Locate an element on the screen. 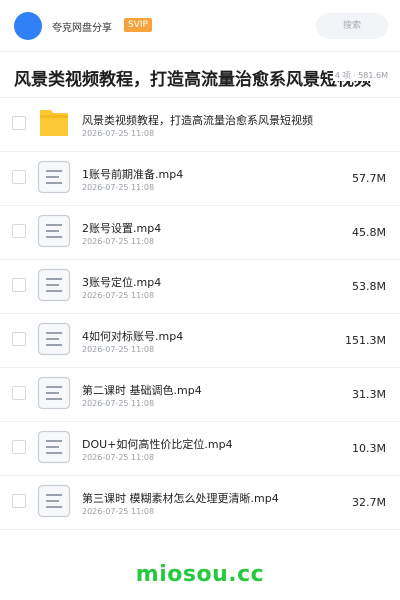 This screenshot has height=600, width=400. list-item: 第二课时 基础调色.mp4 2026-07-25 11:08 31.3M is located at coordinates (200, 395).